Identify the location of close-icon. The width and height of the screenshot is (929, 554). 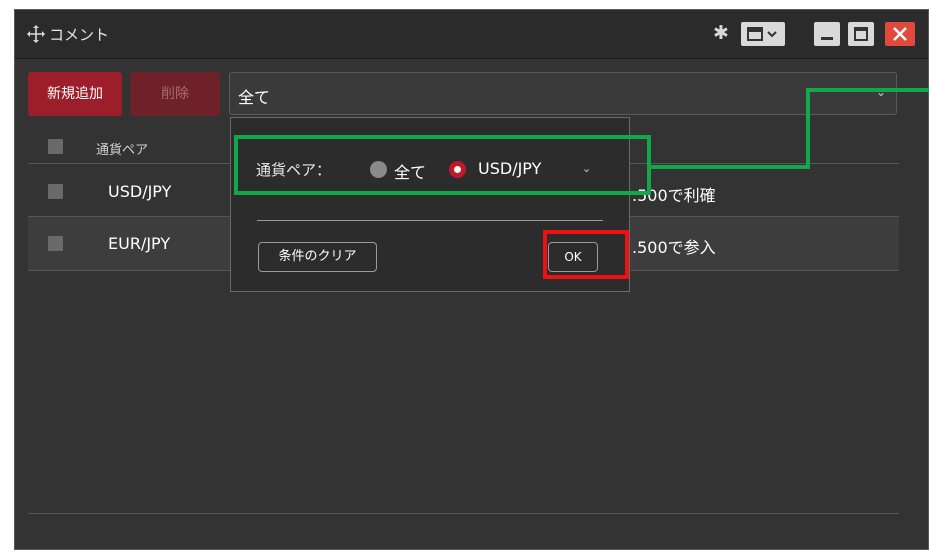
(900, 34).